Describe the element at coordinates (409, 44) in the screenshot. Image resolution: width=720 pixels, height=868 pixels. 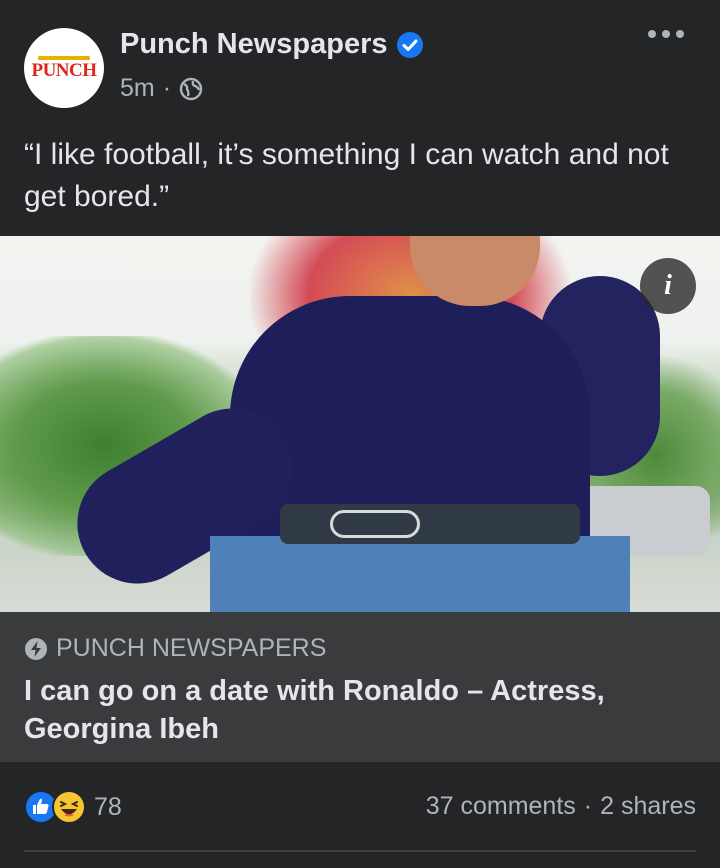
I see `verified-badge-icon` at that location.